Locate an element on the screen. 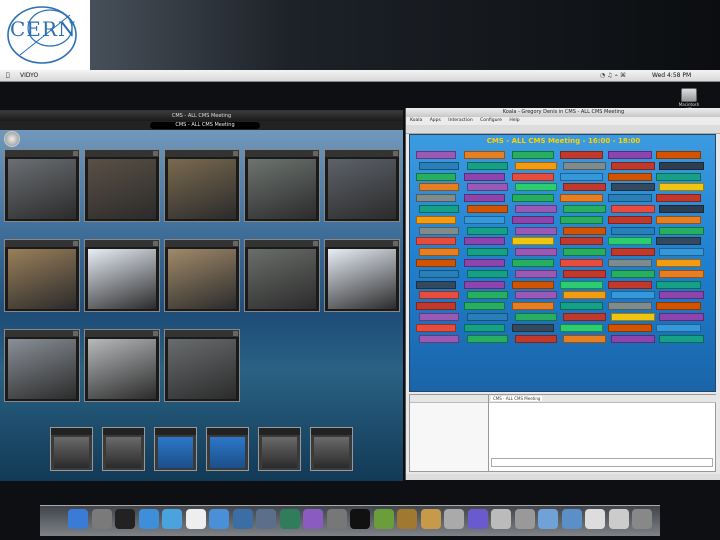 This screenshot has width=720, height=540. menu-koala: Koala is located at coordinates (416, 120).